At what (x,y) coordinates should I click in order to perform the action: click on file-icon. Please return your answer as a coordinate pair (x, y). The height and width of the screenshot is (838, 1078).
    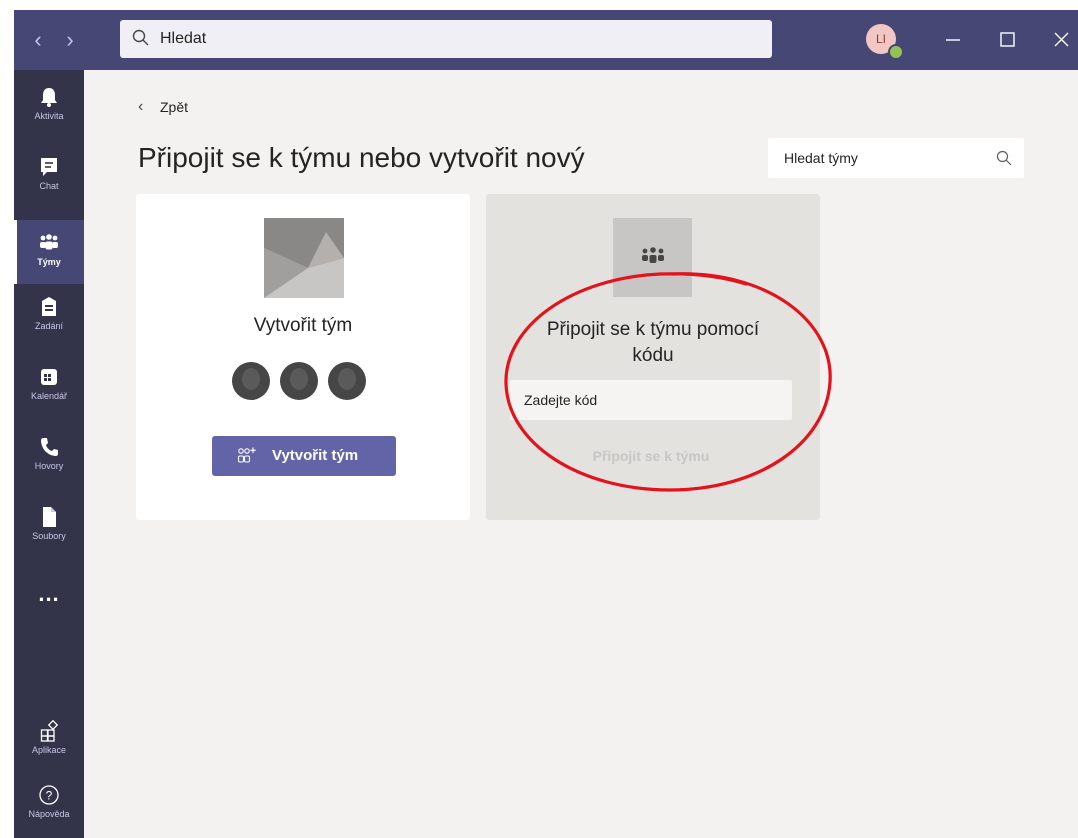
    Looking at the image, I should click on (49, 517).